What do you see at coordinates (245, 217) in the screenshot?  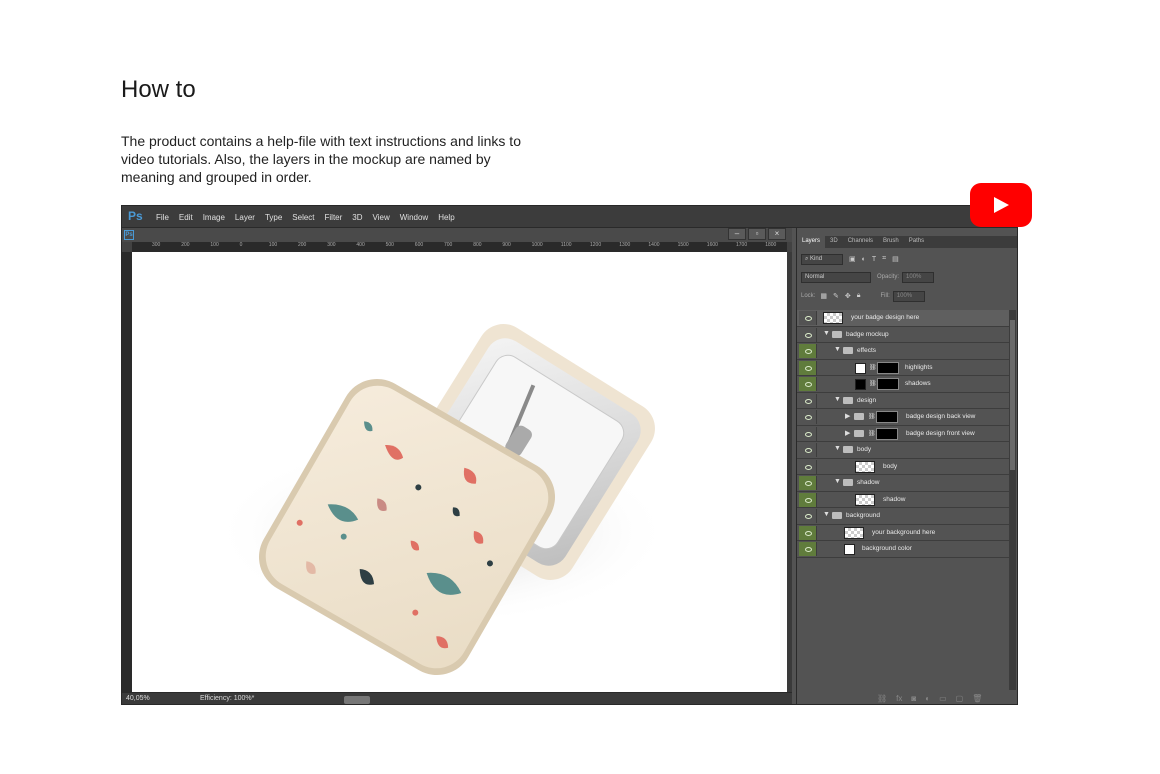 I see `menu-item-layer: Layer` at bounding box center [245, 217].